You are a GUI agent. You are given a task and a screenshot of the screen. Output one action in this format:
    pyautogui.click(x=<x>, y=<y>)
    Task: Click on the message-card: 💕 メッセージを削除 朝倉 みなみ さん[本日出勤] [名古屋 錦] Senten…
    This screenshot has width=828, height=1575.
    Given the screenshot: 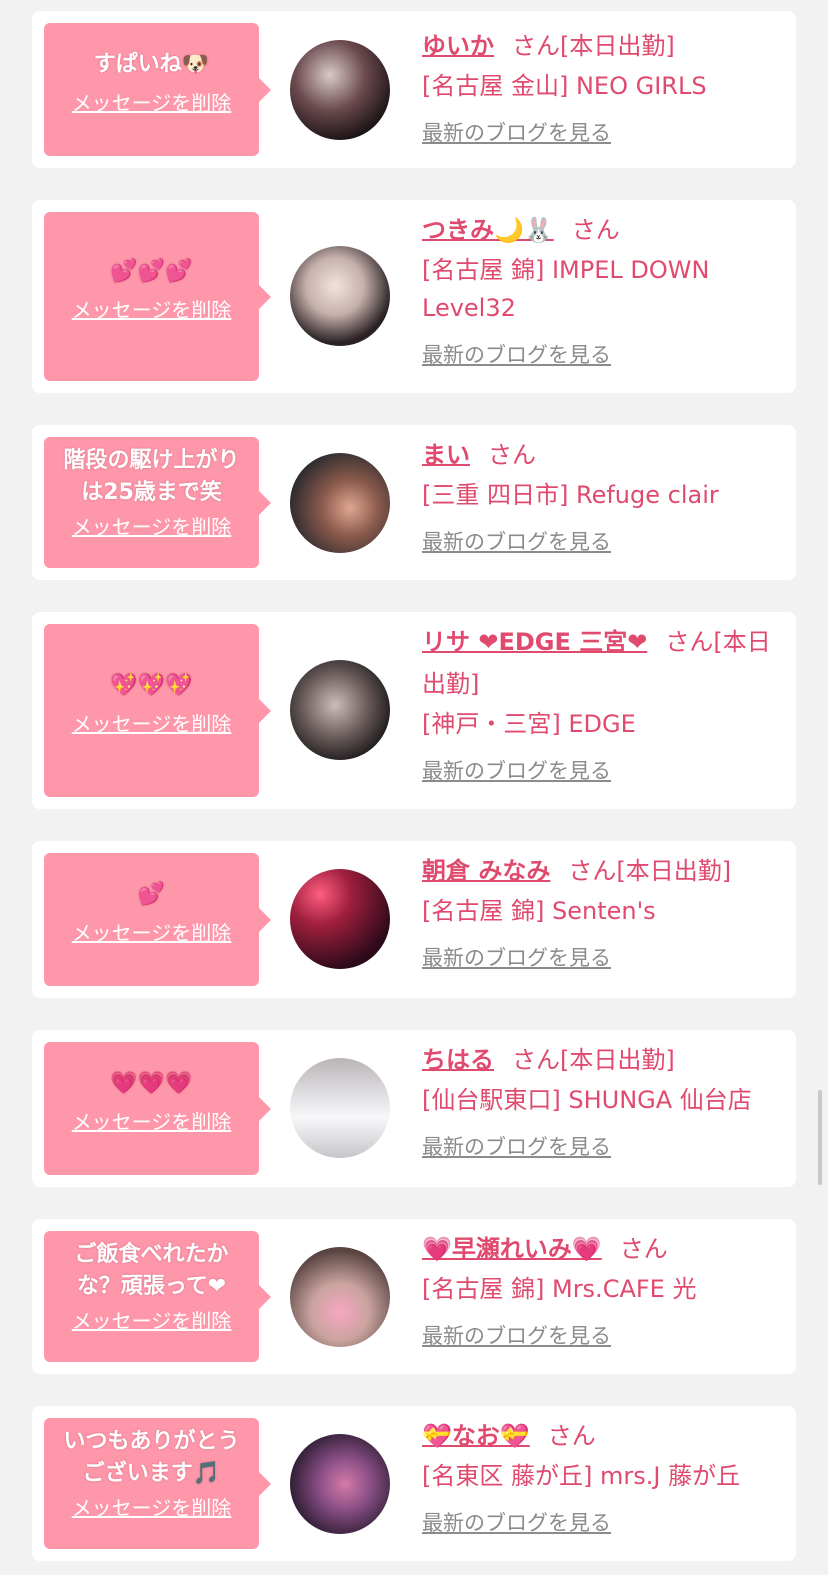 What is the action you would take?
    pyautogui.click(x=414, y=919)
    